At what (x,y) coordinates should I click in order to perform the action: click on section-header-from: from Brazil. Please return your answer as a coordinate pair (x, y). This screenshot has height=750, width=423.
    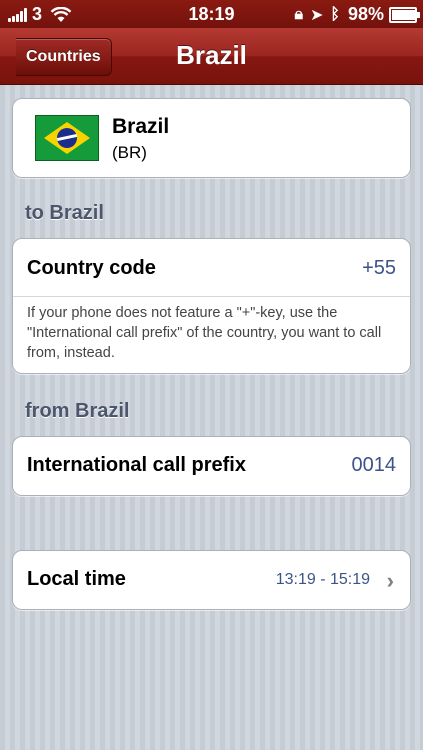
    Looking at the image, I should click on (77, 411).